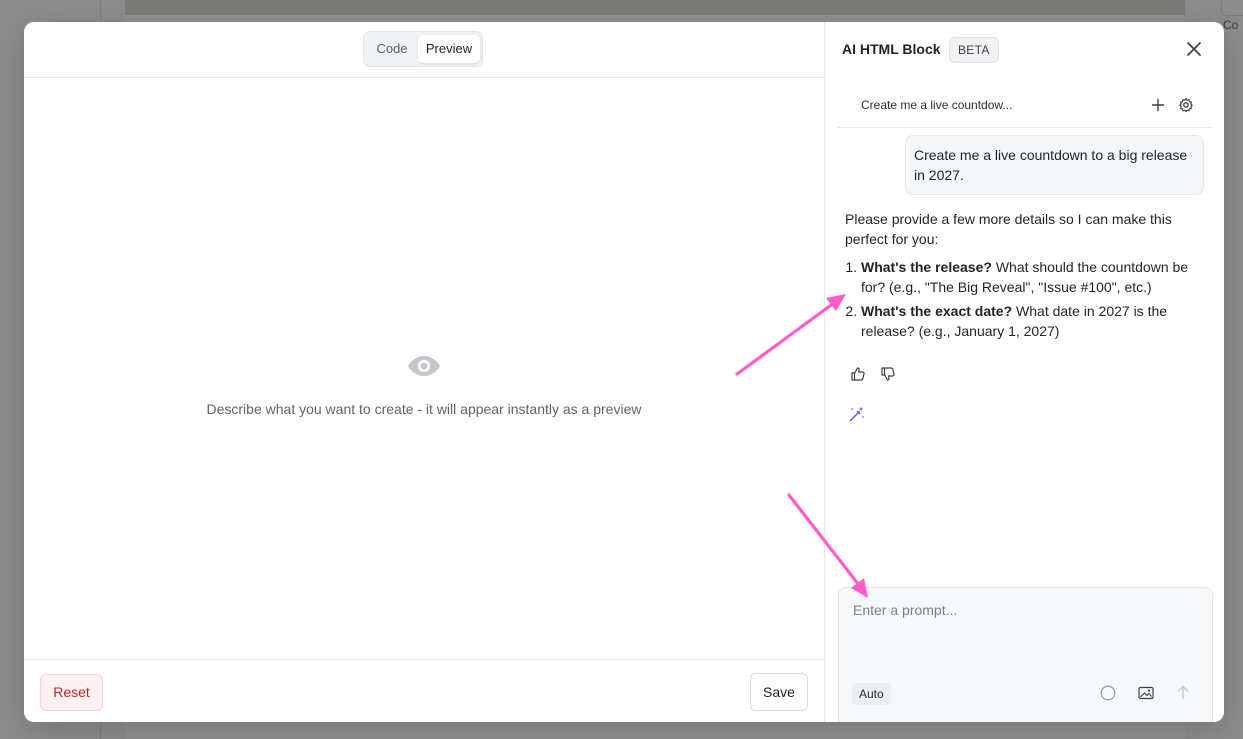 The image size is (1243, 739). Describe the element at coordinates (449, 49) in the screenshot. I see `tab-preview: Preview` at that location.